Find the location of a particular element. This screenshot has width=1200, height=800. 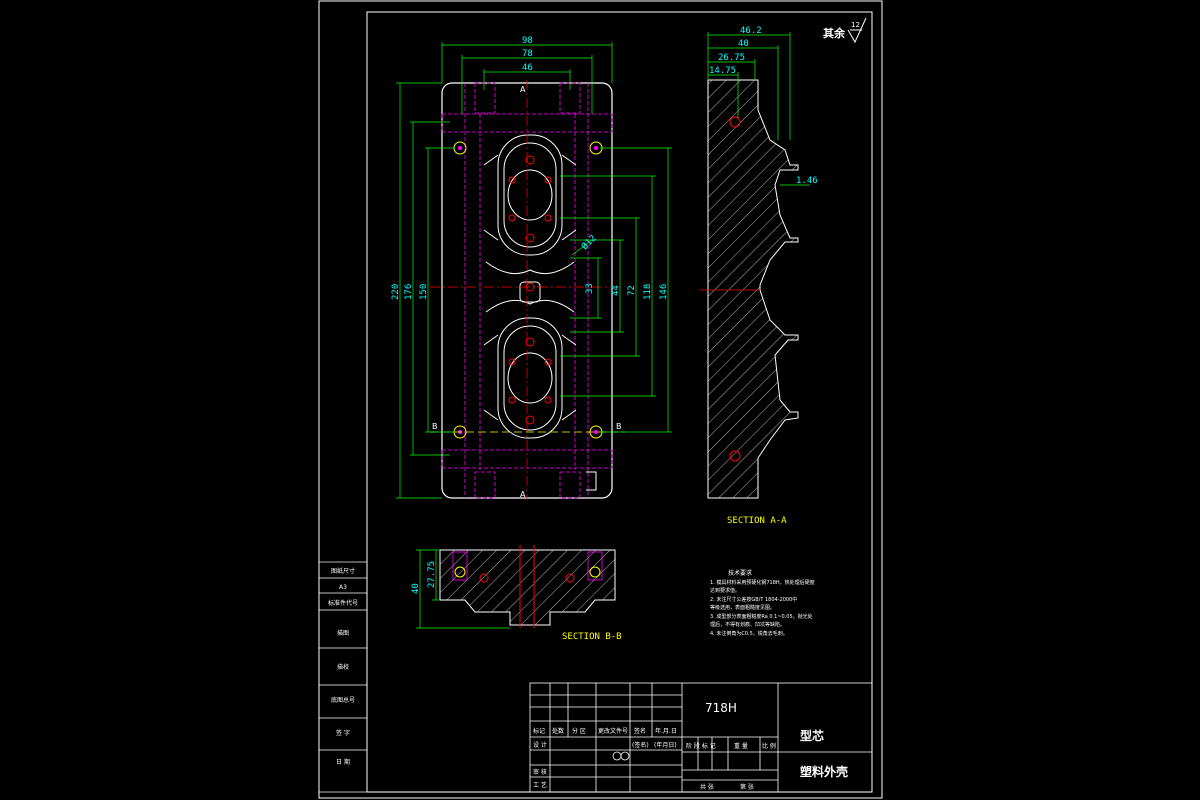

dim-40-bb: 40 is located at coordinates (416, 588).